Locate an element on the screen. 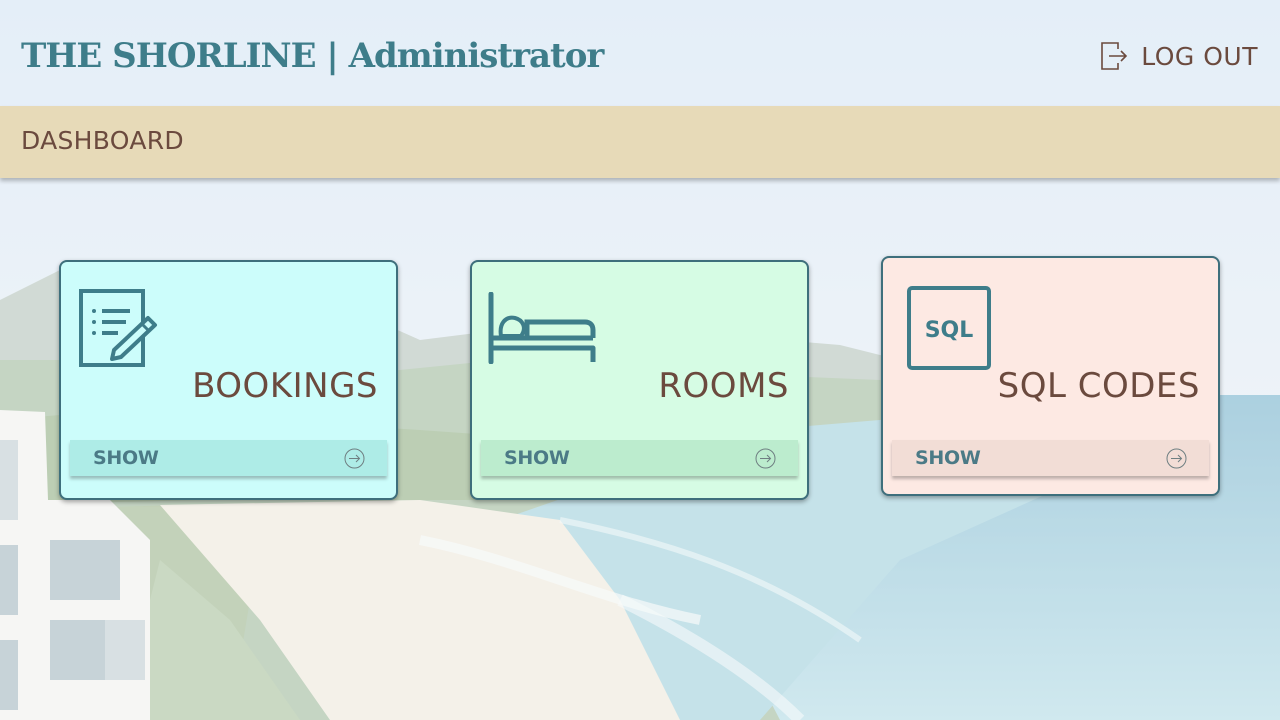 This screenshot has width=1280, height=720. logout-button: LOG OUT is located at coordinates (1178, 56).